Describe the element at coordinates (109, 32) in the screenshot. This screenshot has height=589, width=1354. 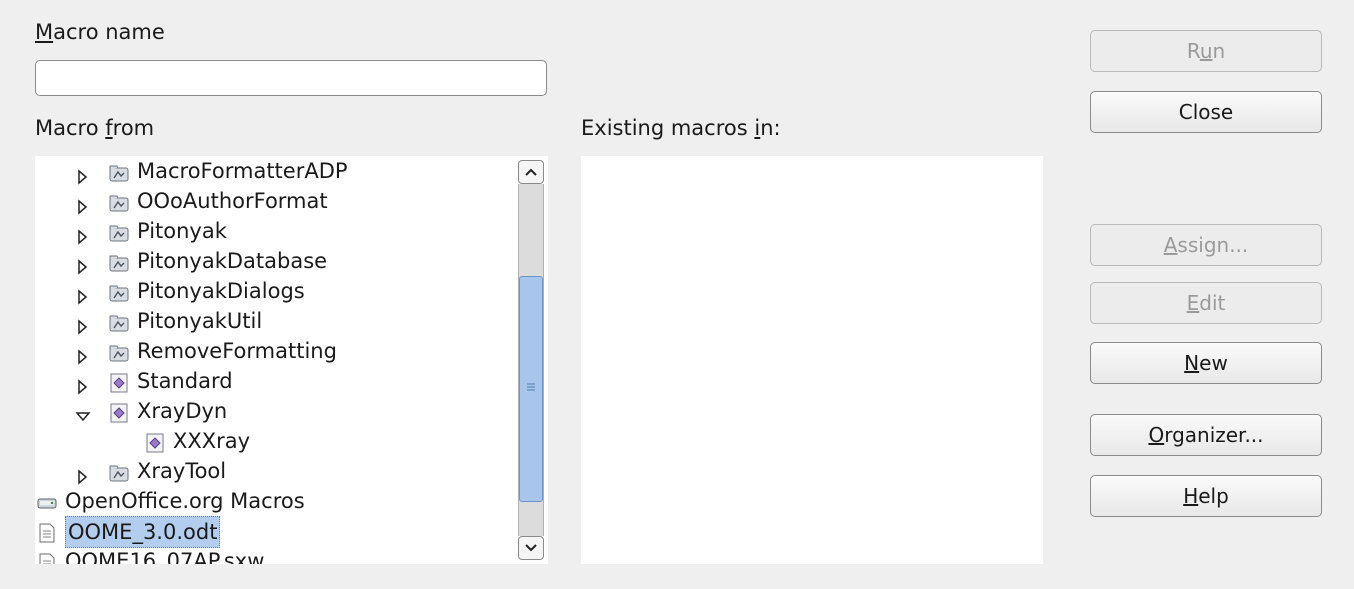
I see `macro-name-label-text: acro name` at that location.